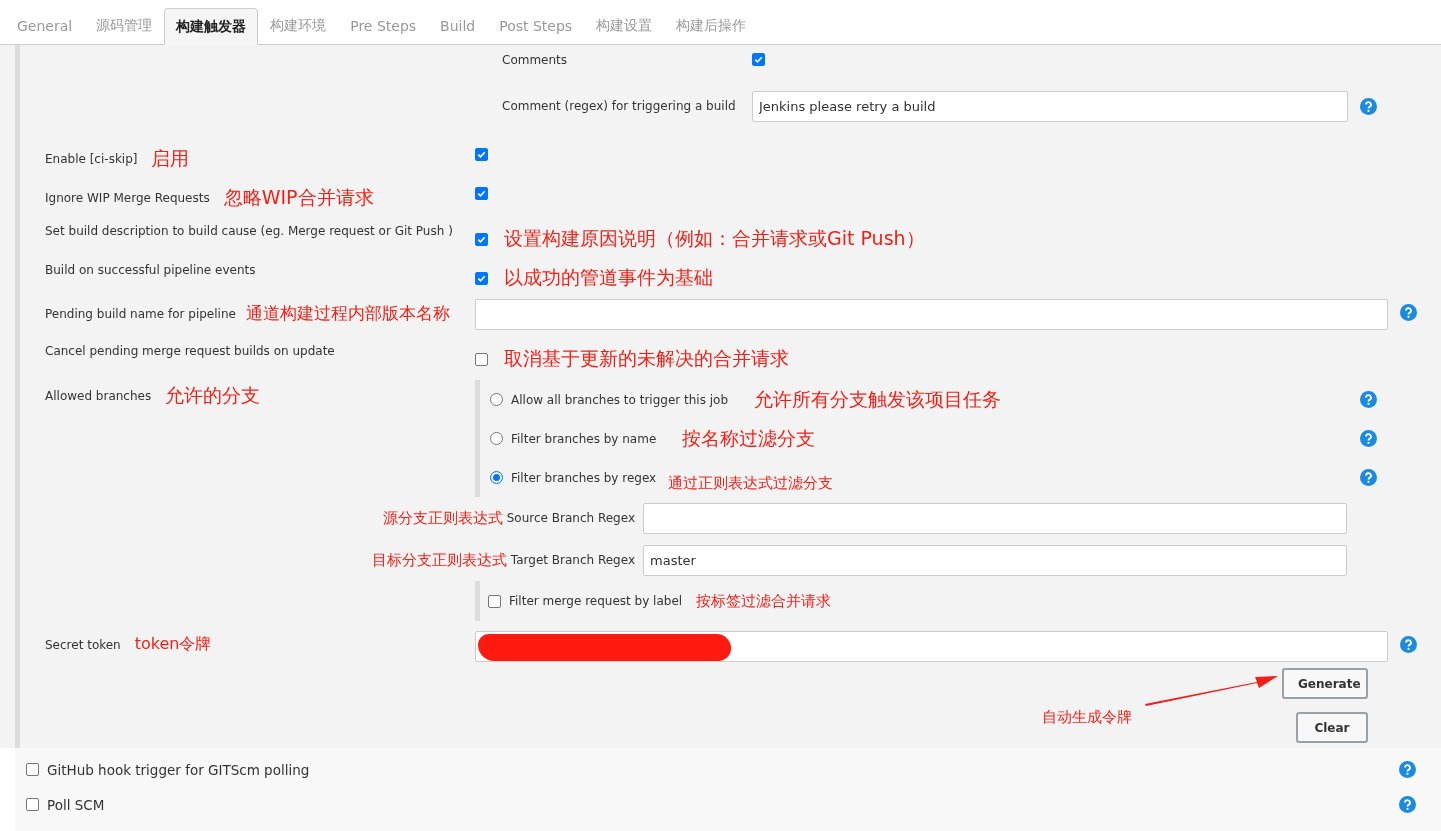  Describe the element at coordinates (383, 26) in the screenshot. I see `tab: Pre Steps` at that location.